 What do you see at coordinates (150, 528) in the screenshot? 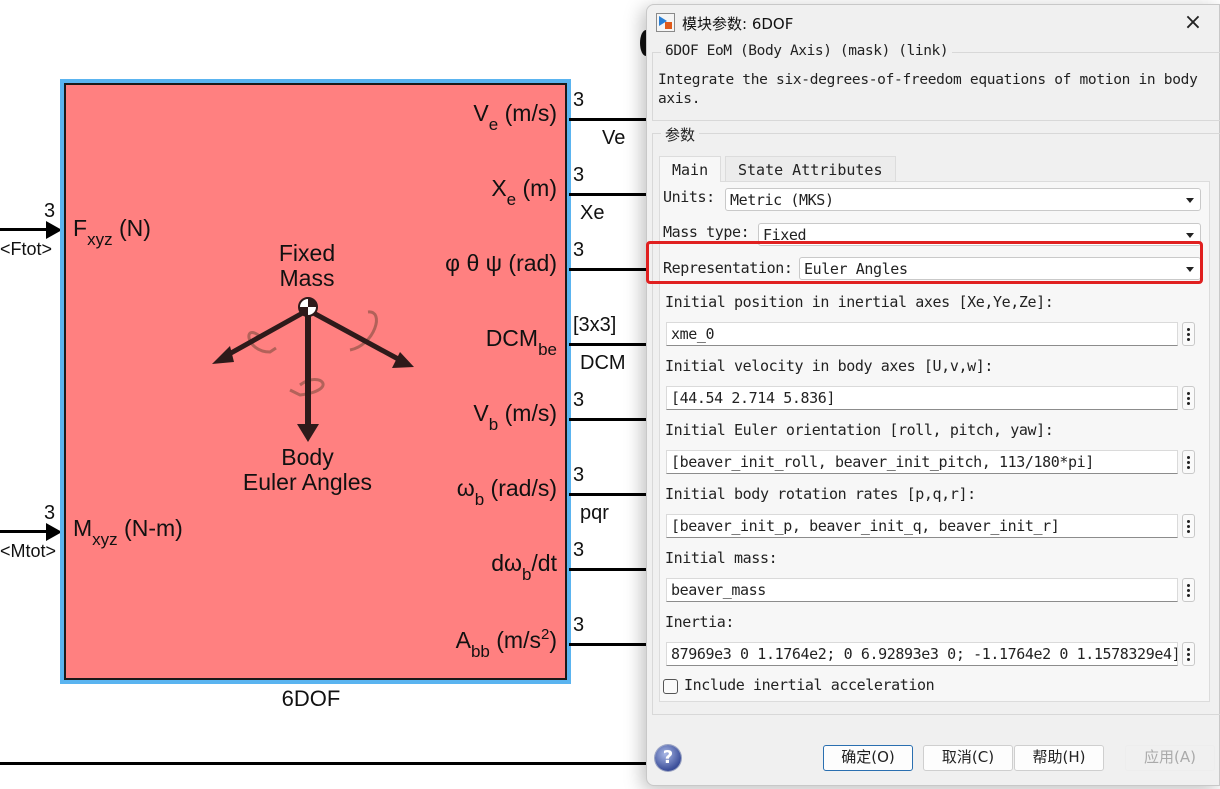
I see `label-rest: (N-m)` at bounding box center [150, 528].